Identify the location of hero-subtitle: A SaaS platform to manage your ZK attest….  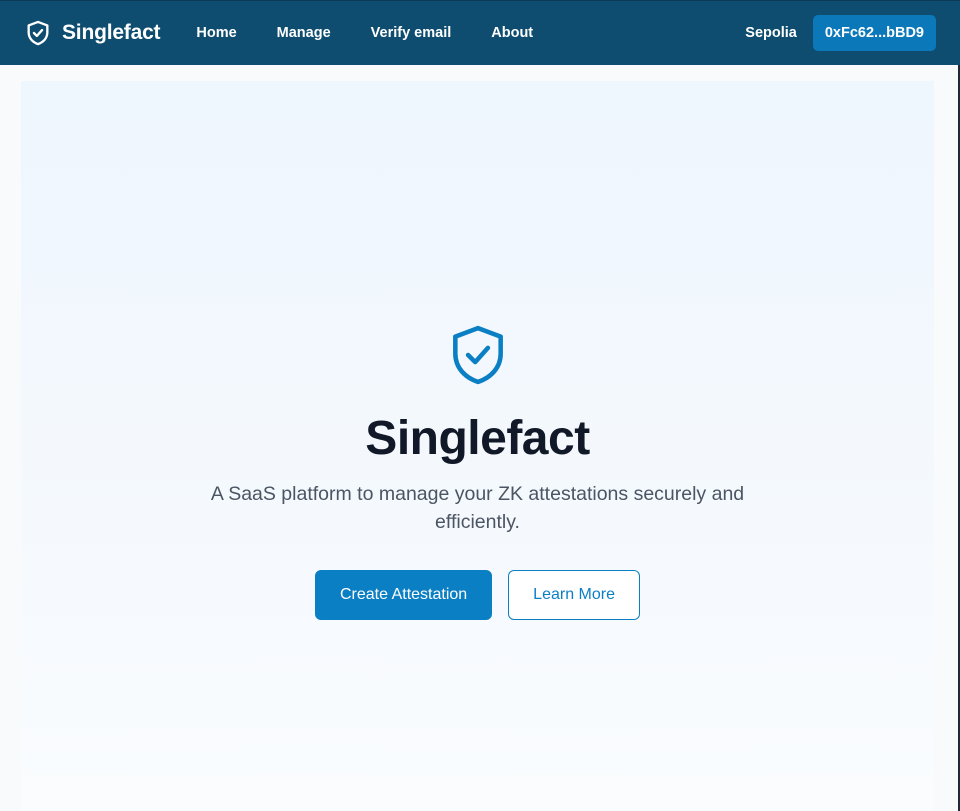
(477, 507).